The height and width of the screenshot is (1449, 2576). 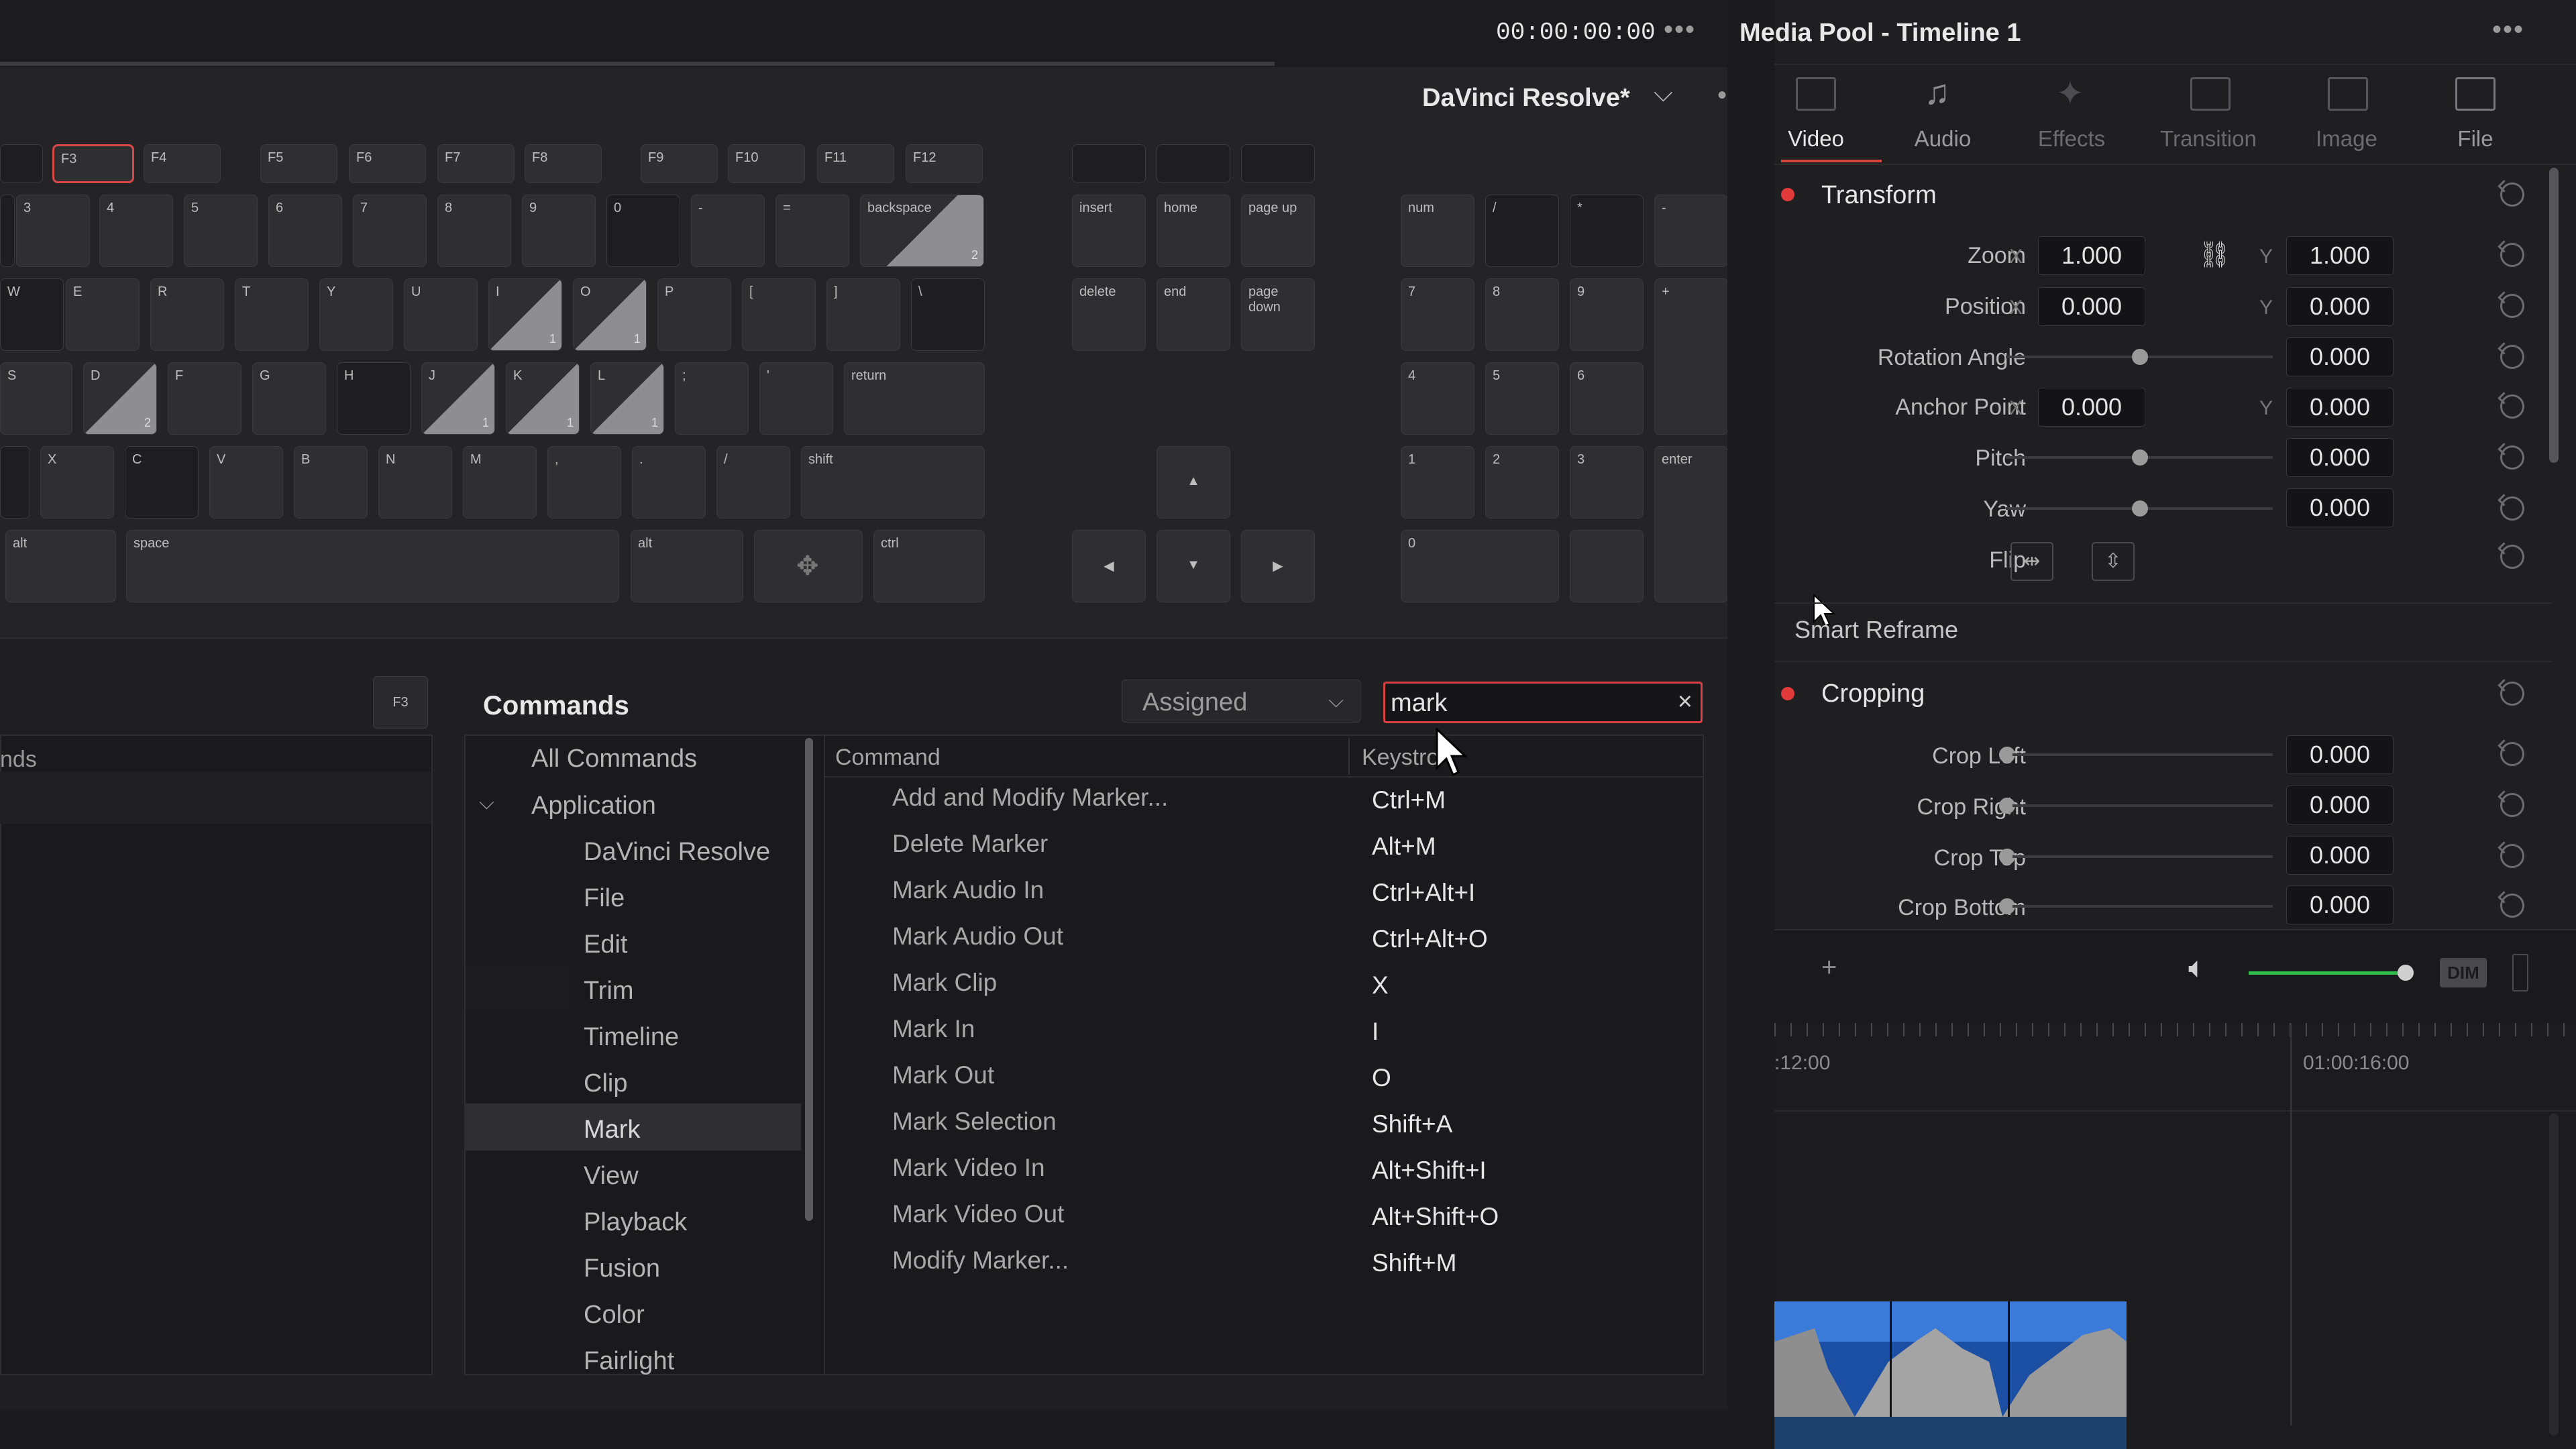 I want to click on key-insert: insert, so click(x=1109, y=231).